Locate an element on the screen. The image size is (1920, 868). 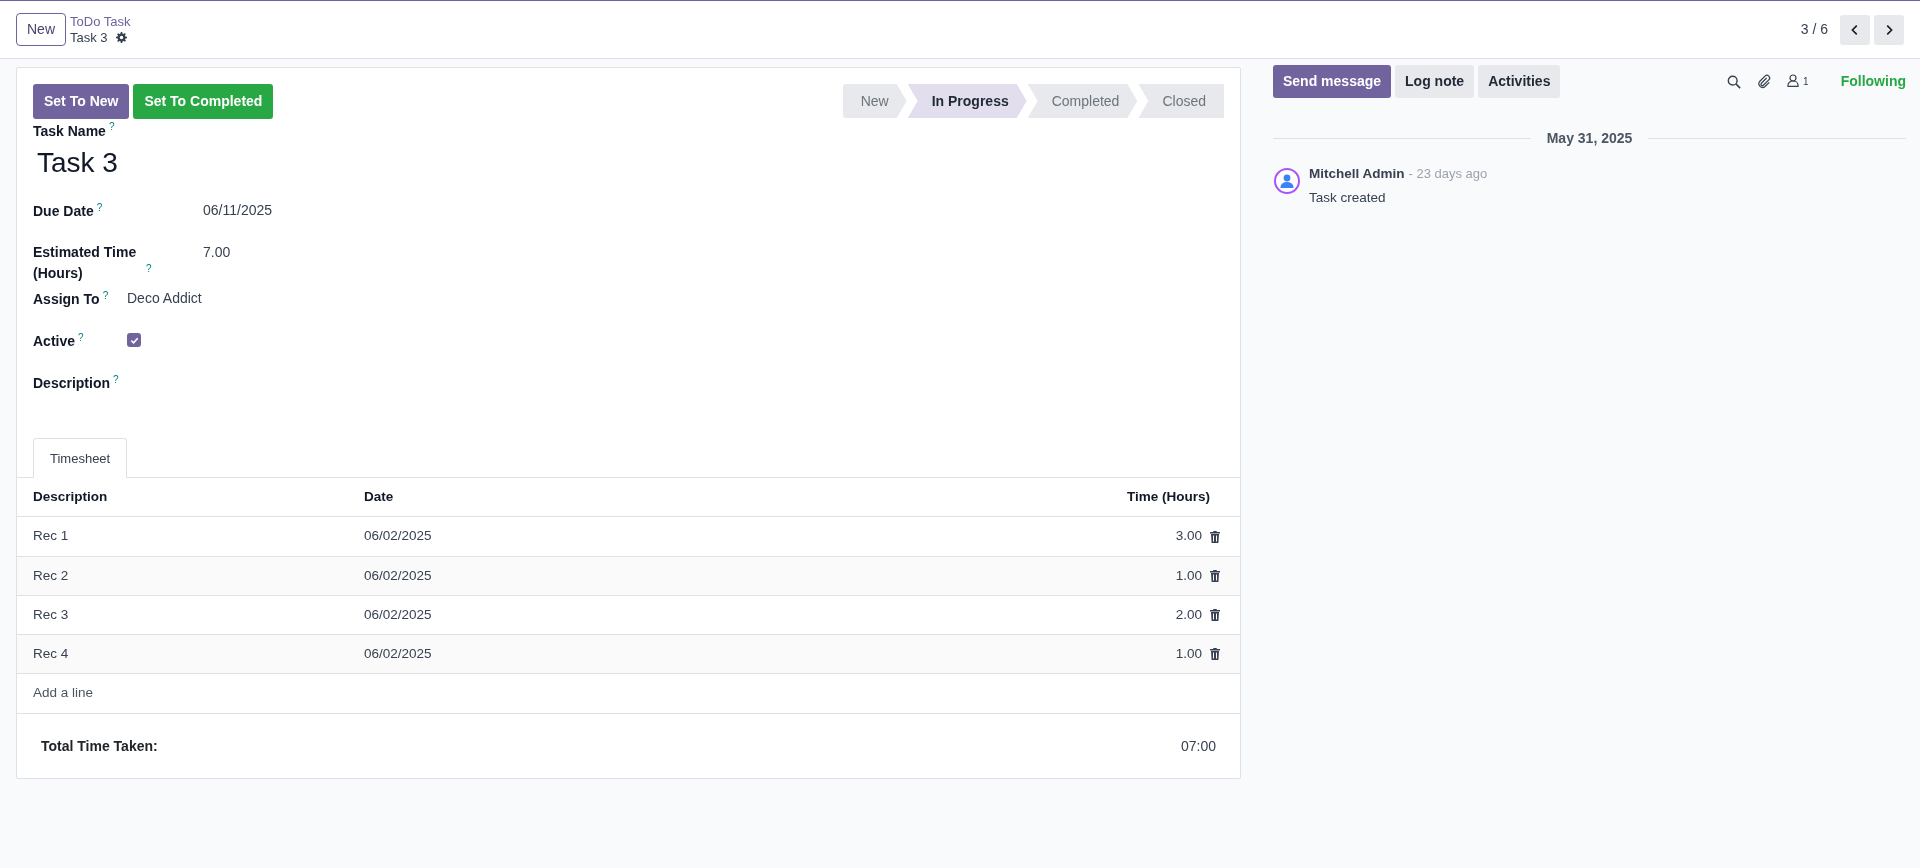
settings-icon is located at coordinates (121, 37).